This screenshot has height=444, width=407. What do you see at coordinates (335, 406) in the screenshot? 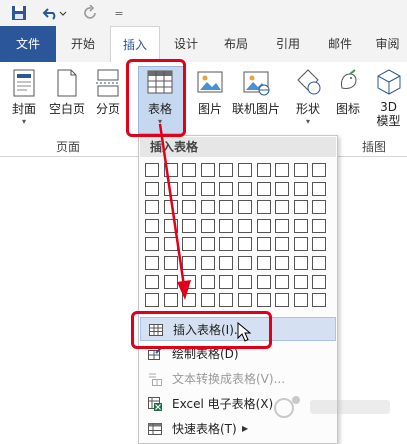
I see `watermark-logo` at bounding box center [335, 406].